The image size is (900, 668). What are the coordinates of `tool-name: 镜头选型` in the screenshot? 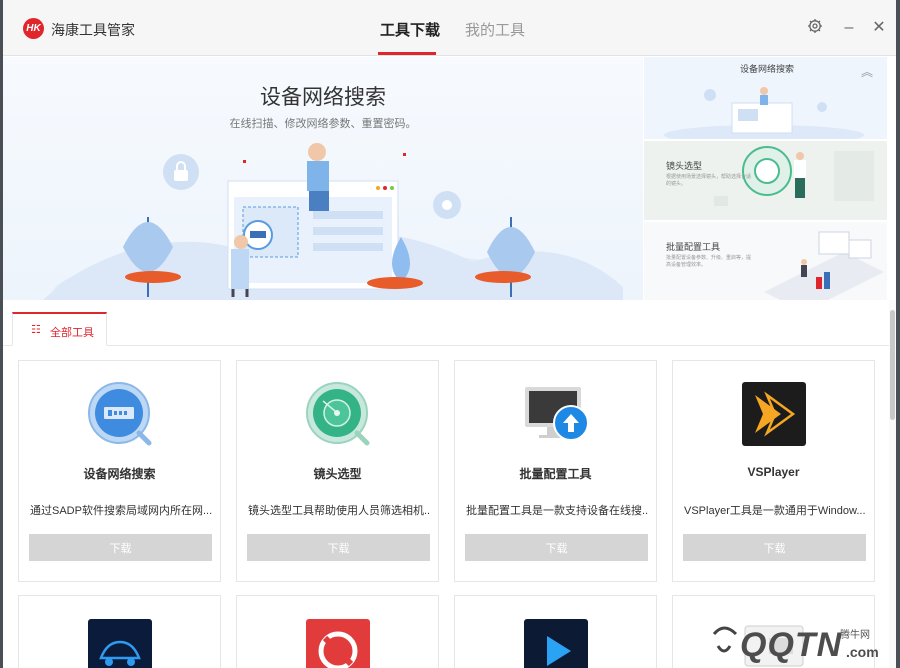 It's located at (337, 474).